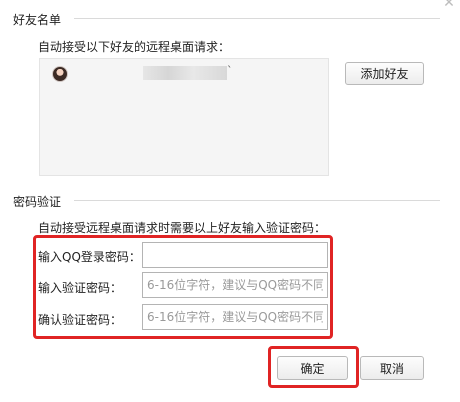  What do you see at coordinates (312, 368) in the screenshot?
I see `ok-button: 确定` at bounding box center [312, 368].